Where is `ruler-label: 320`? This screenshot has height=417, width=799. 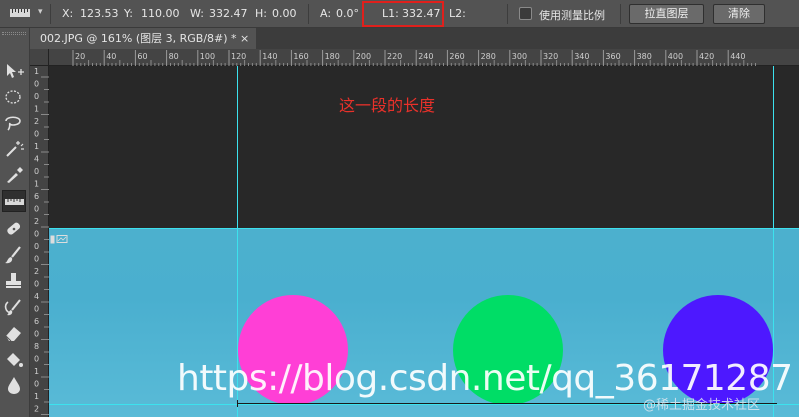
ruler-label: 320 is located at coordinates (550, 56).